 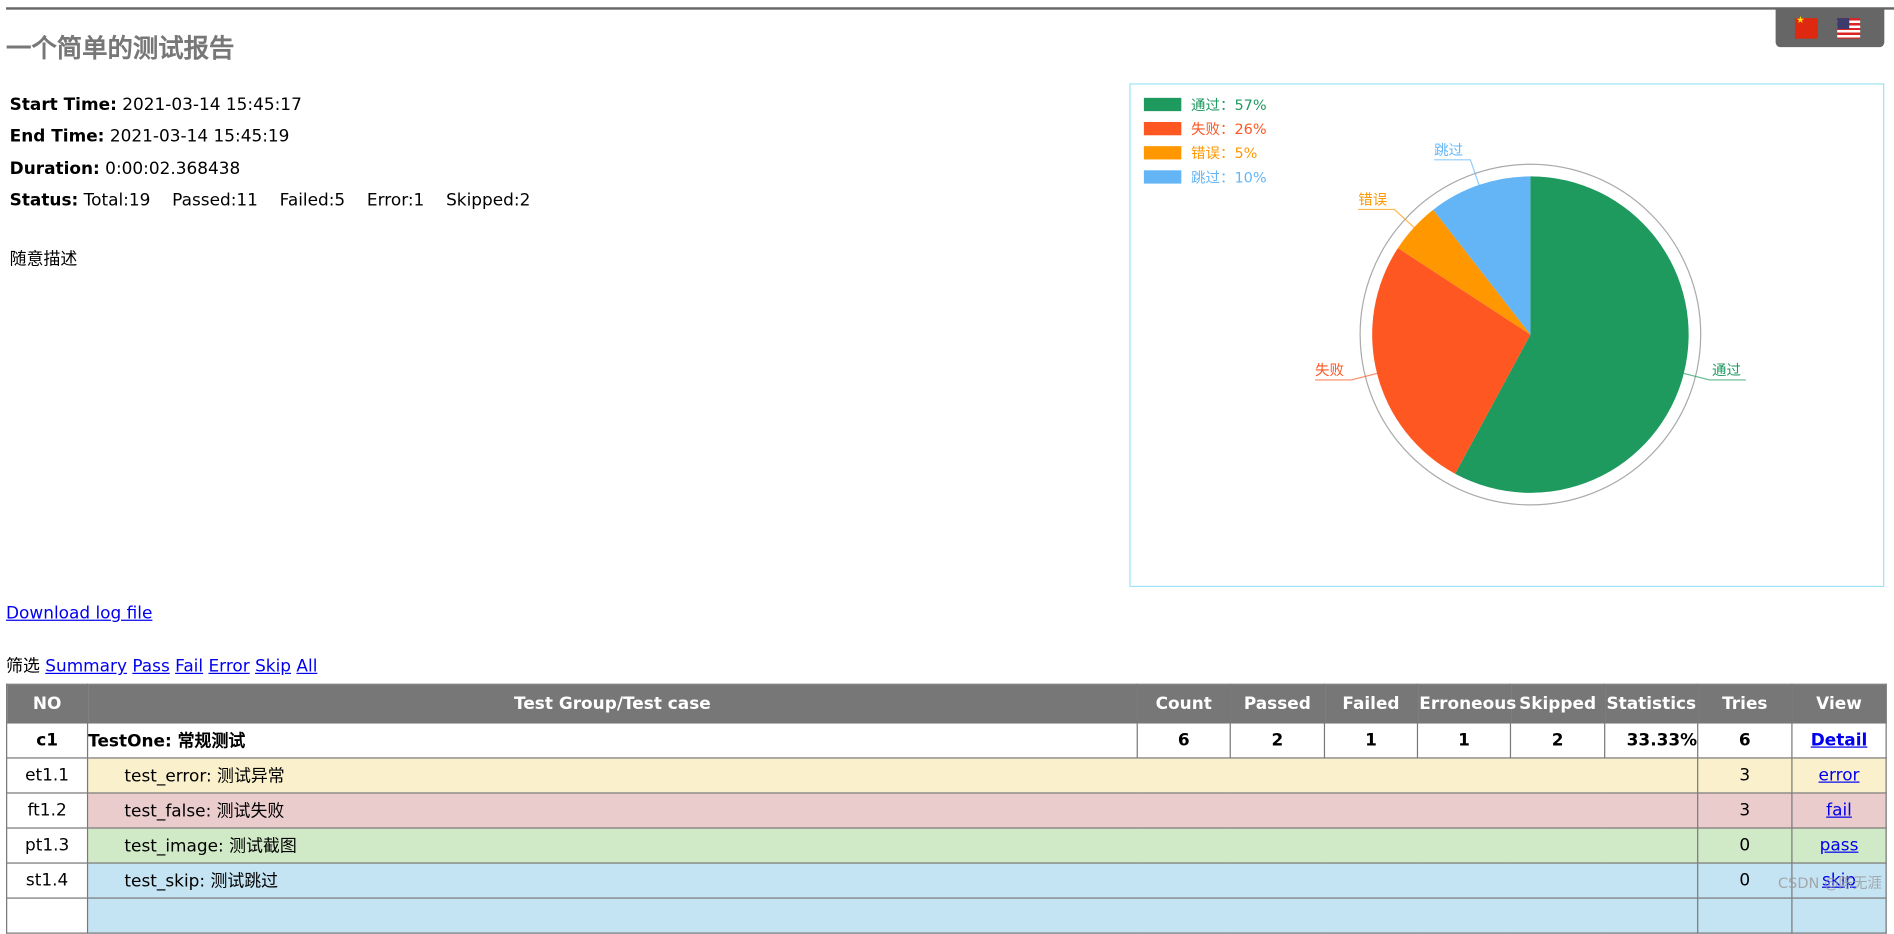 What do you see at coordinates (79, 613) in the screenshot?
I see `download-log-link: Download log file` at bounding box center [79, 613].